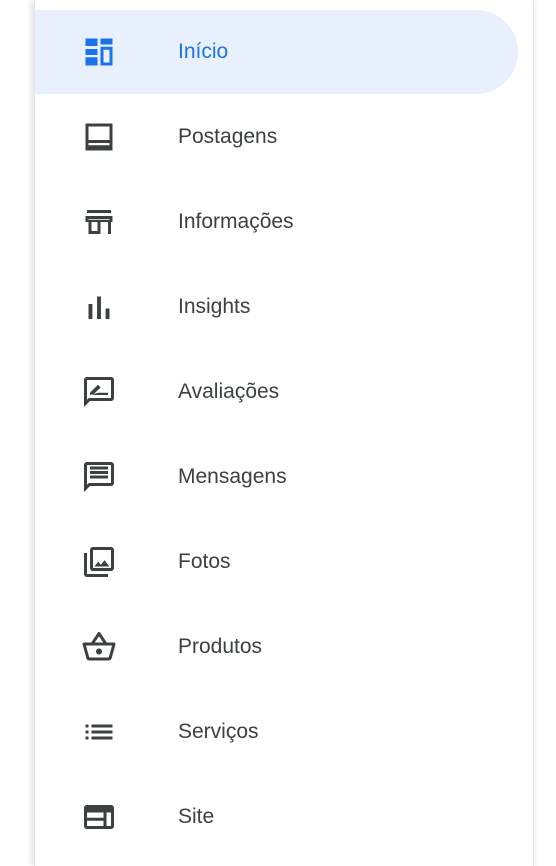 Image resolution: width=556 pixels, height=866 pixels. I want to click on sidebar-item-label: Avaliações, so click(229, 391).